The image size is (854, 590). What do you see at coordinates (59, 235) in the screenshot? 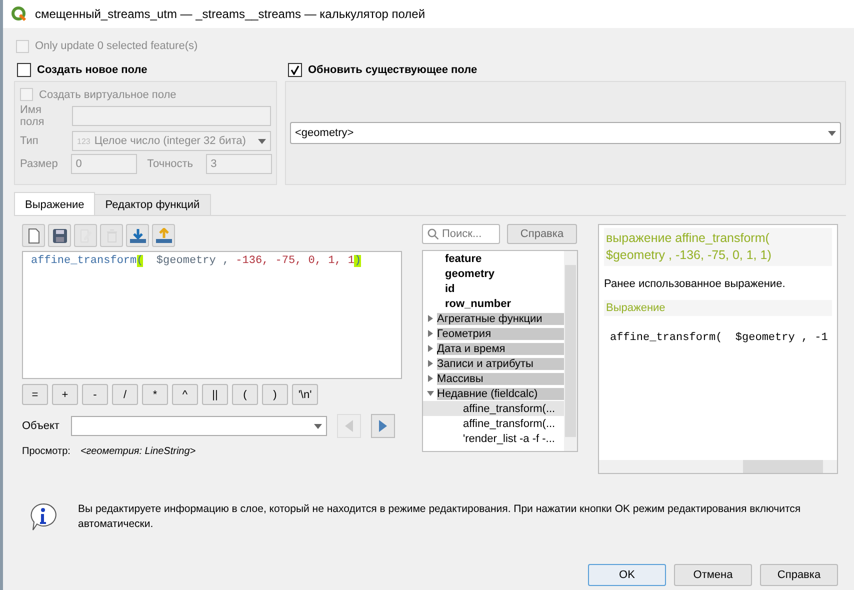
I see `save-icon` at bounding box center [59, 235].